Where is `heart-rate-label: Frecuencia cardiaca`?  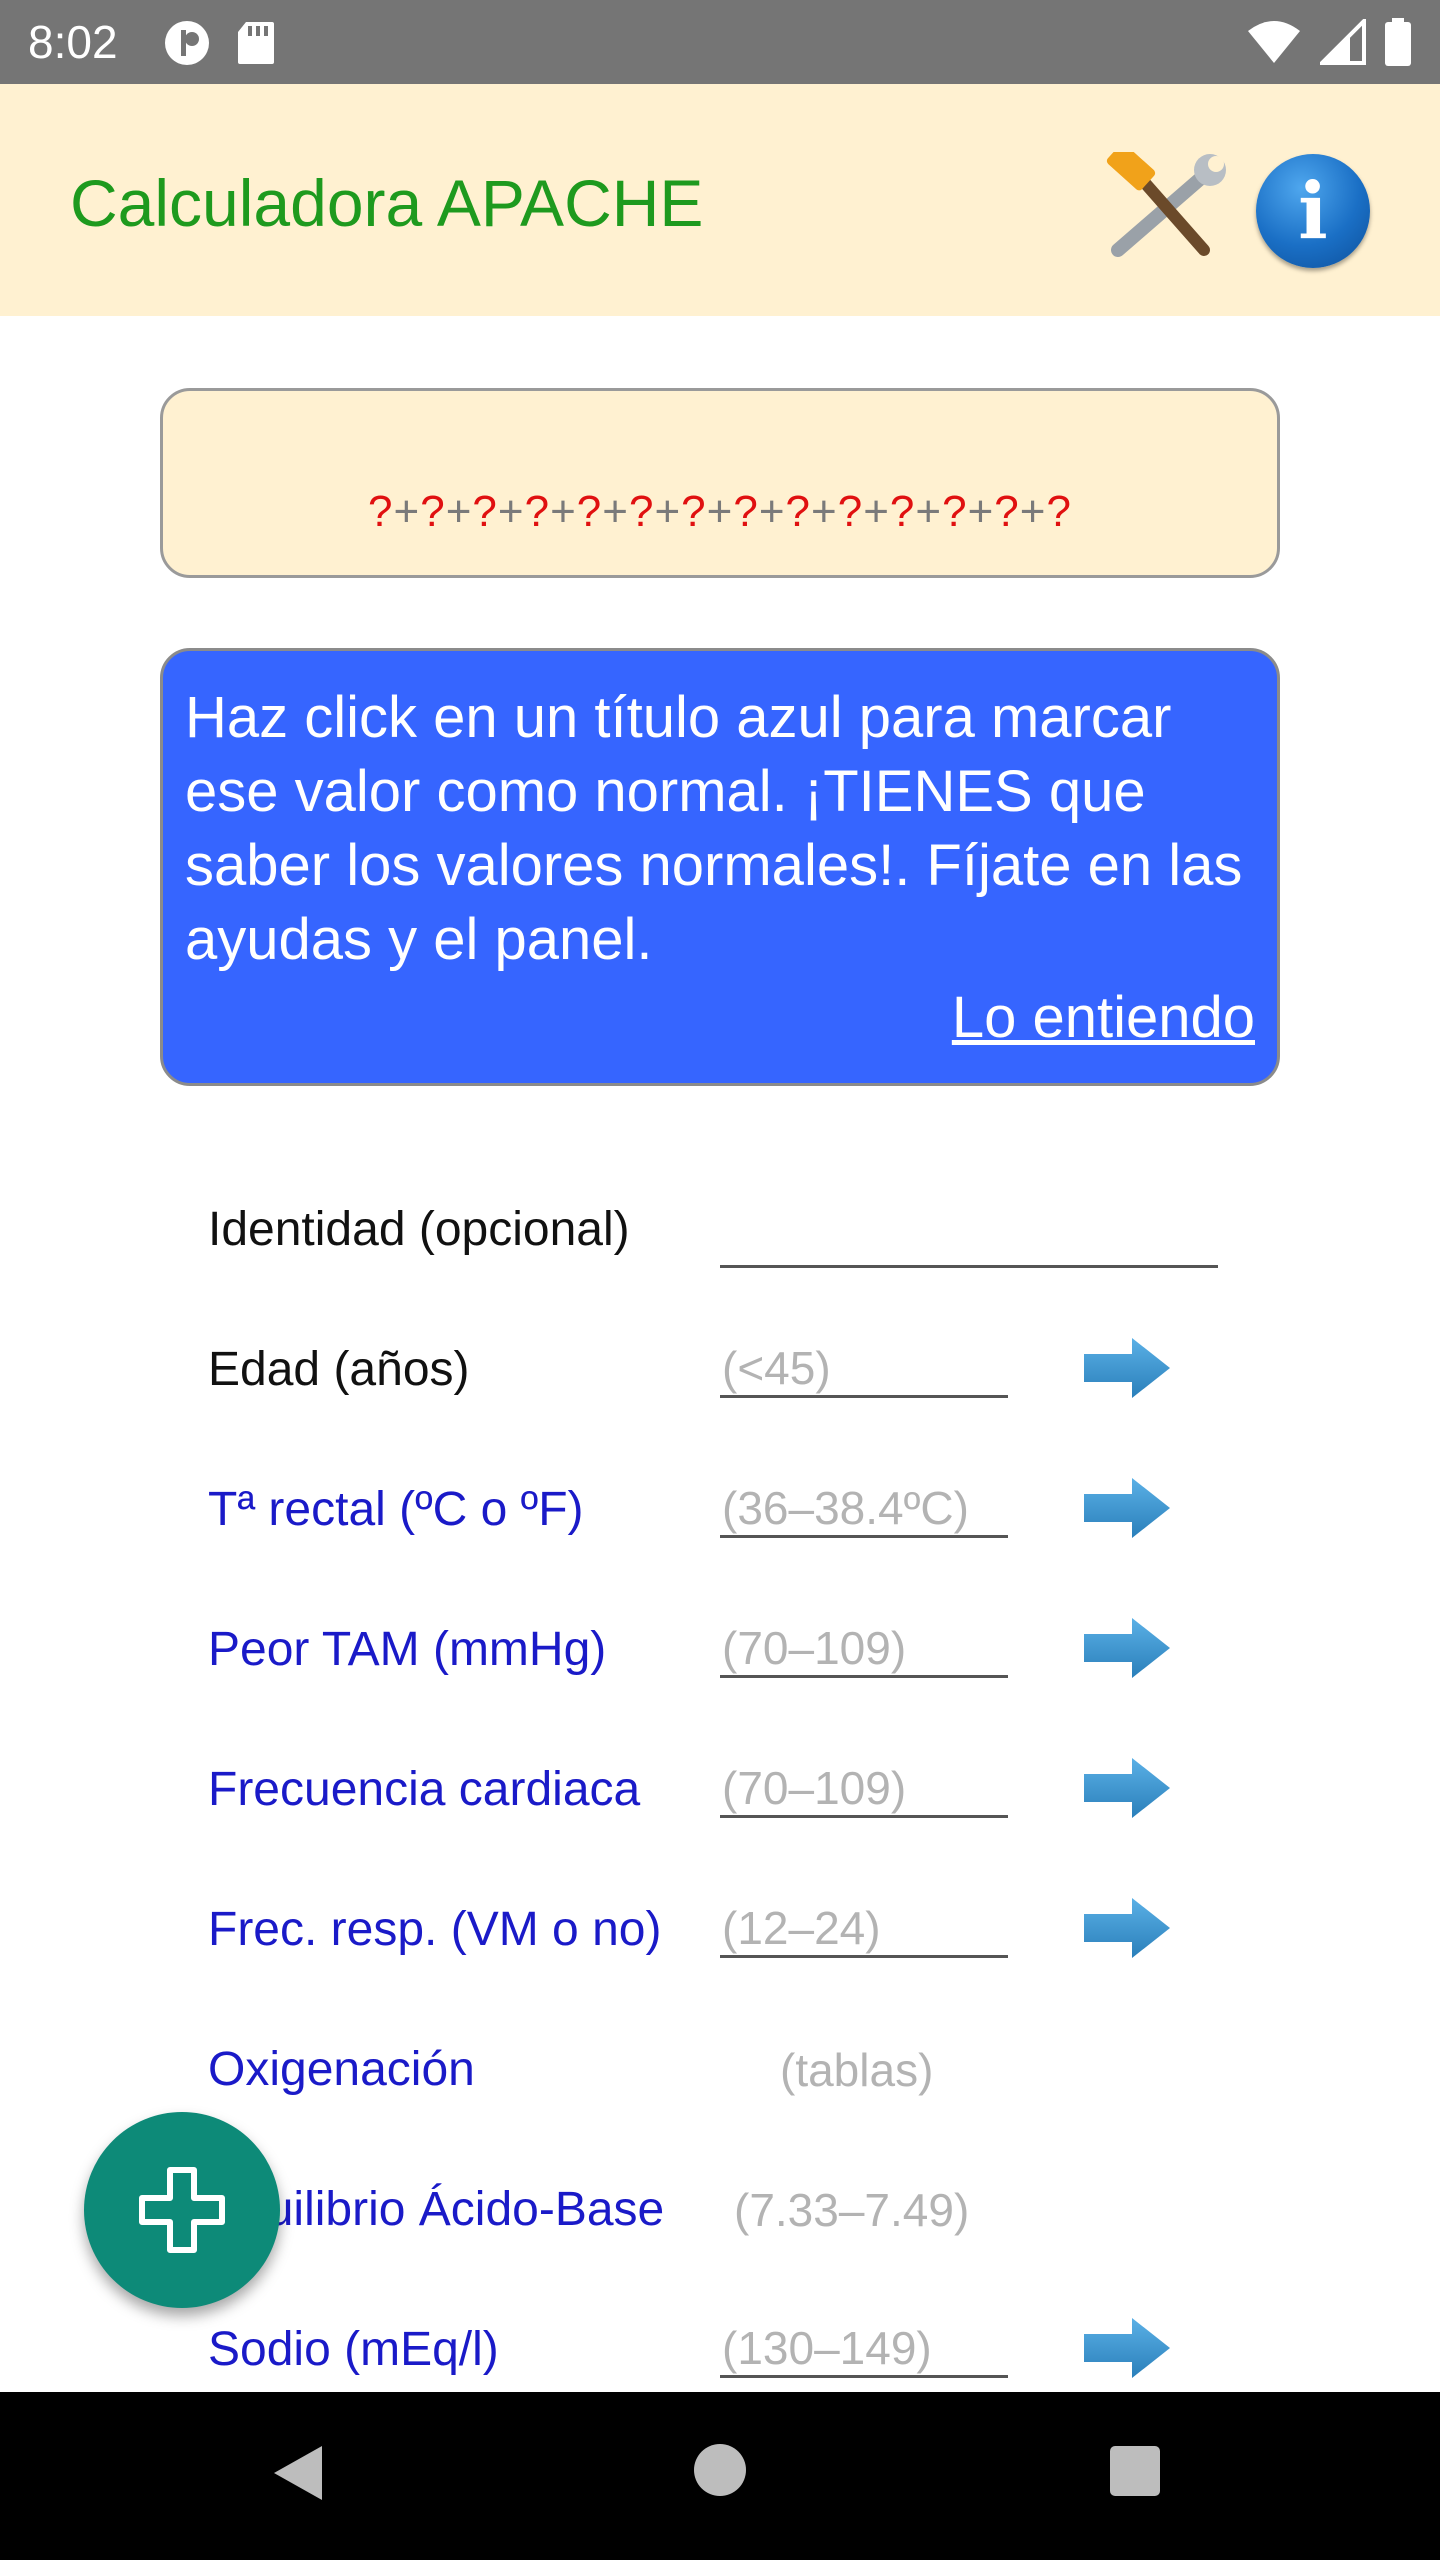 heart-rate-label: Frecuencia cardiaca is located at coordinates (424, 1790).